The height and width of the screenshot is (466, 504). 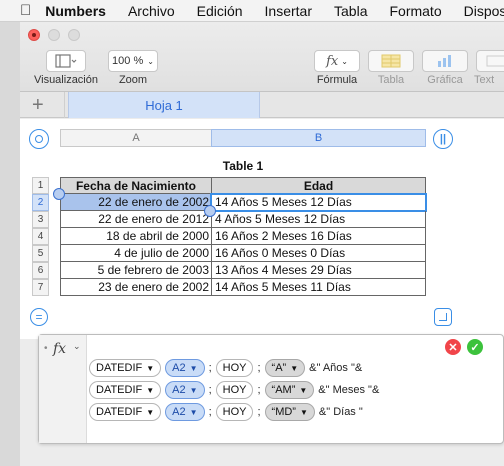 What do you see at coordinates (318, 202) in the screenshot?
I see `cell-b2: 14 Años 5 Meses 12 Días` at bounding box center [318, 202].